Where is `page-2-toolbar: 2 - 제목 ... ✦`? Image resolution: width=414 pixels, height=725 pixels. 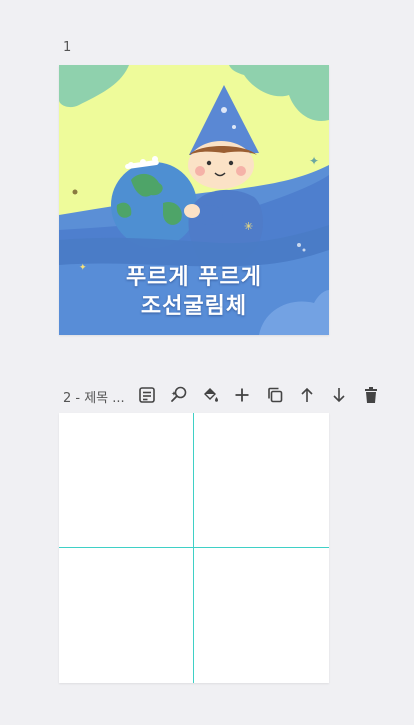
page-2-toolbar: 2 - 제목 ... ✦ is located at coordinates (218, 395).